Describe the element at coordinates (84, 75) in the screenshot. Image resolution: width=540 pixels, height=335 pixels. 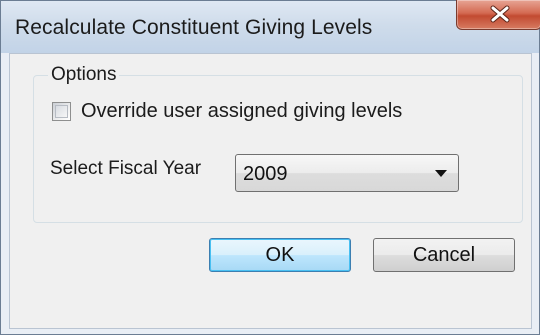
I see `options-legend: Options` at that location.